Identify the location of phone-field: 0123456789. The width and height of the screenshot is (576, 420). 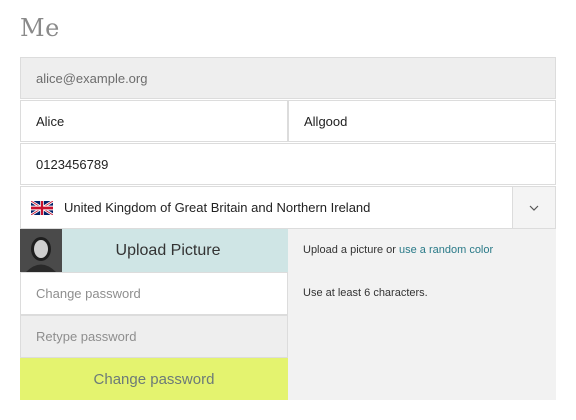
(288, 164).